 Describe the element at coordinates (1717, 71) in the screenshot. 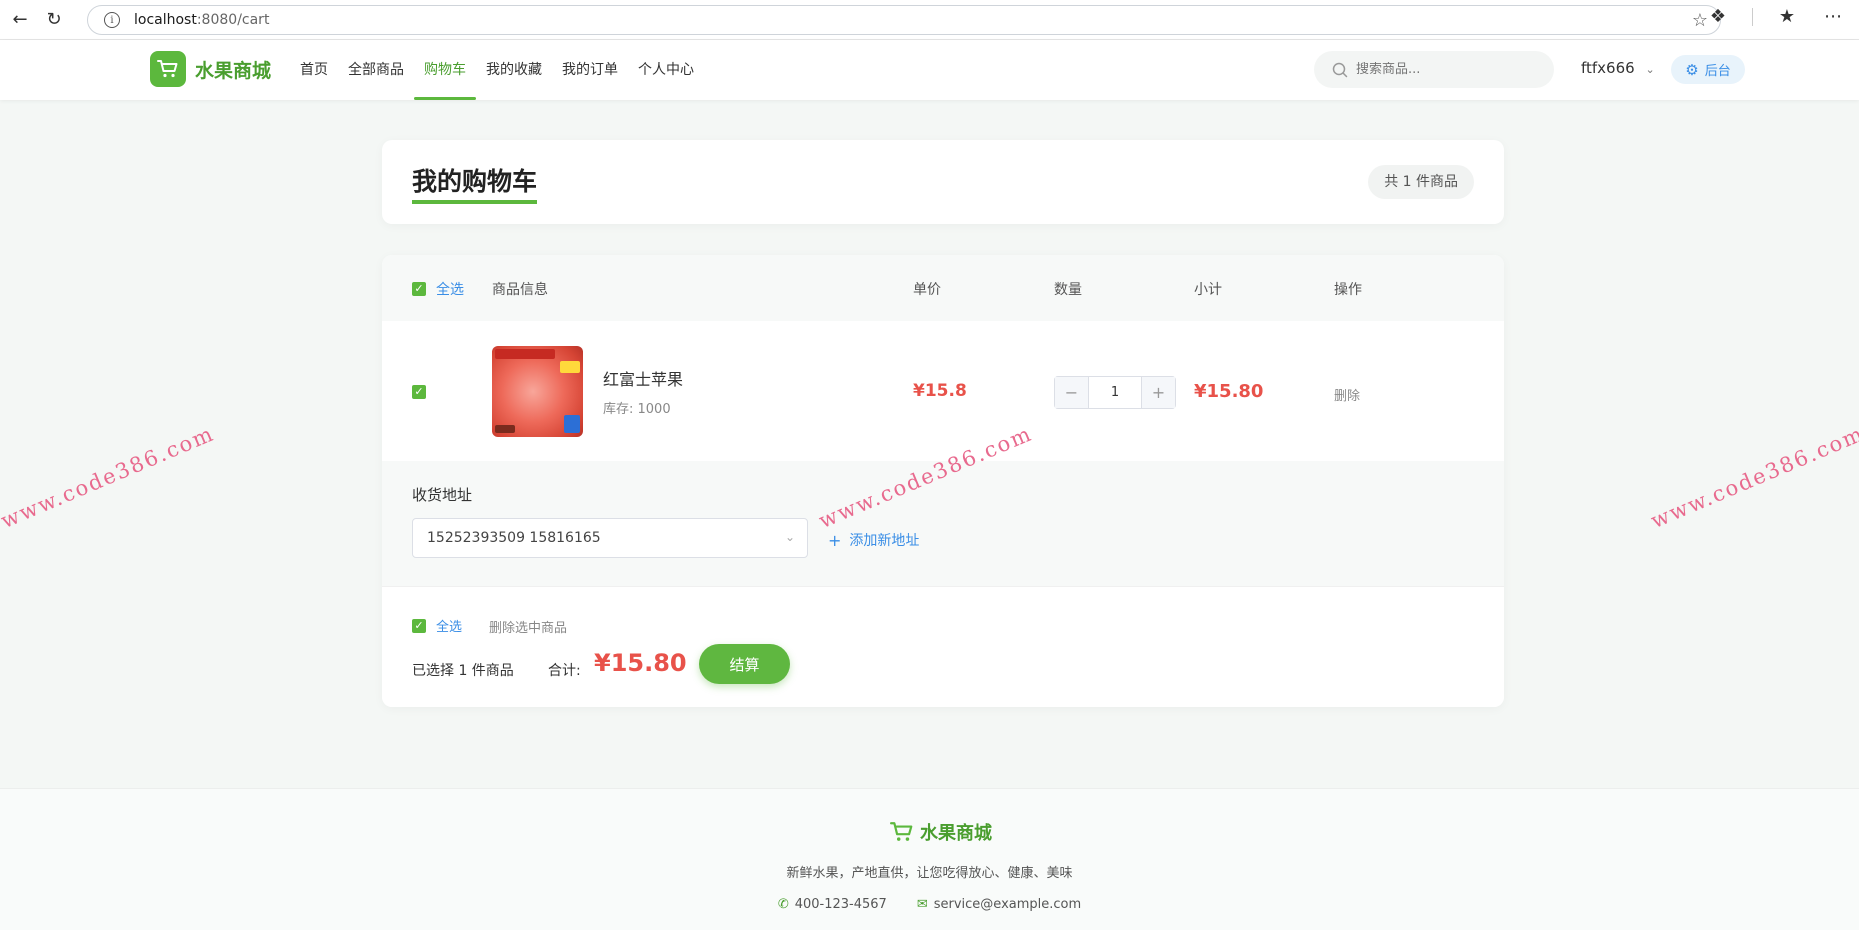

I see `admin-label: 后台` at that location.